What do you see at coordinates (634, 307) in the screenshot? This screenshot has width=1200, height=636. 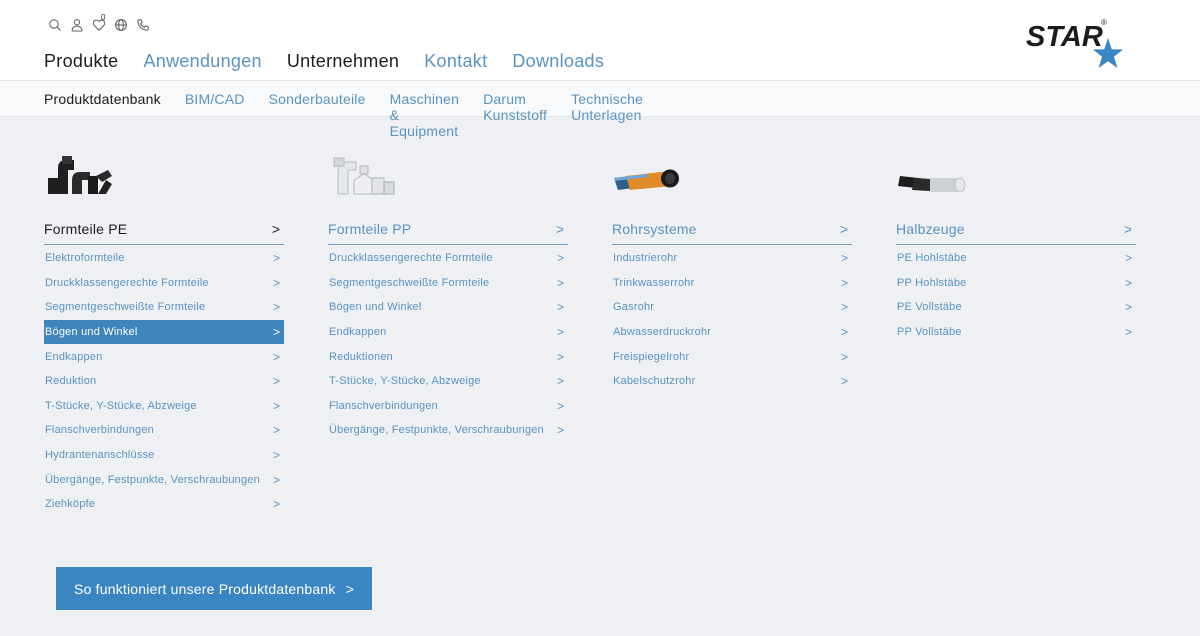 I see `list-item-label: Gasrohr` at bounding box center [634, 307].